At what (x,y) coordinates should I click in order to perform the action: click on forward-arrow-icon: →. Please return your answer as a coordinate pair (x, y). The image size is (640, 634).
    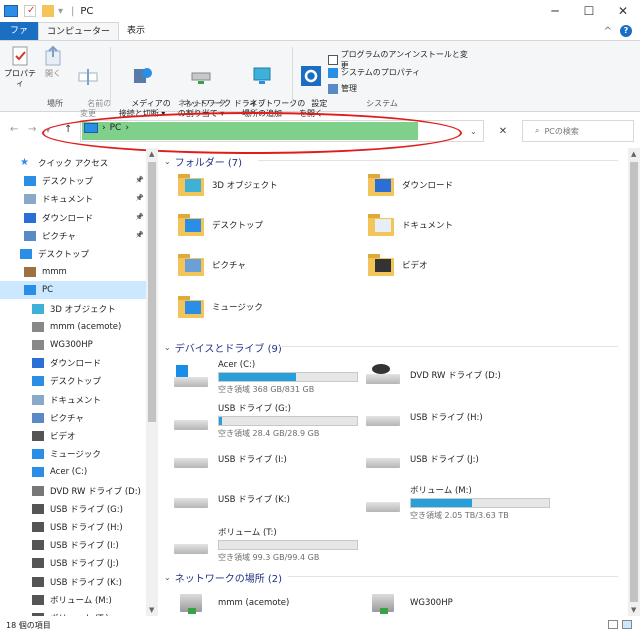
    Looking at the image, I should click on (32, 129).